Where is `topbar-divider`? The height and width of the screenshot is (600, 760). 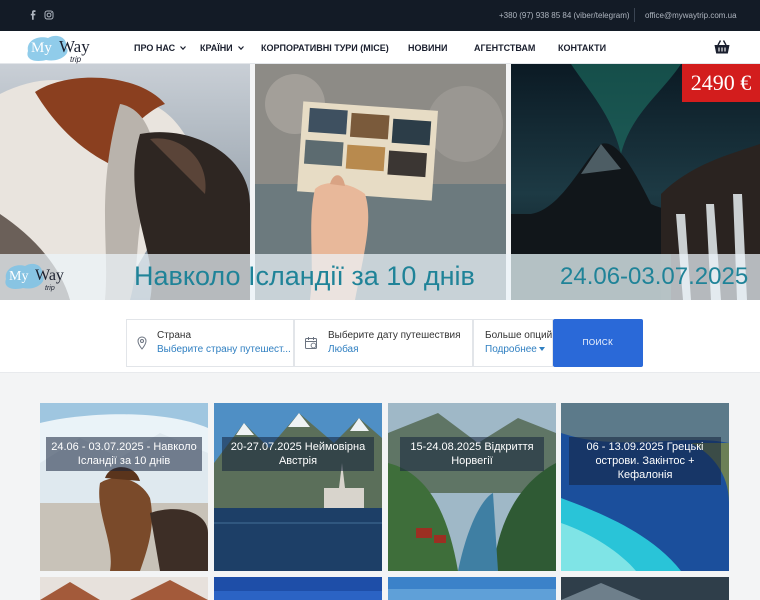 topbar-divider is located at coordinates (634, 15).